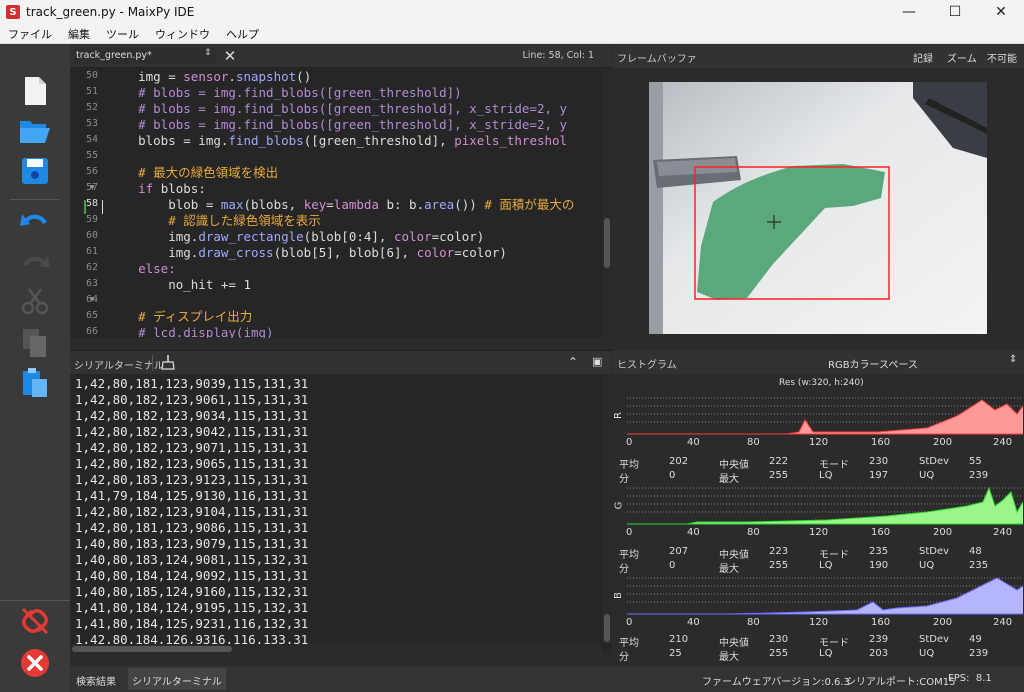 This screenshot has width=1024, height=692. What do you see at coordinates (232, 204) in the screenshot?
I see `code-token: max` at bounding box center [232, 204].